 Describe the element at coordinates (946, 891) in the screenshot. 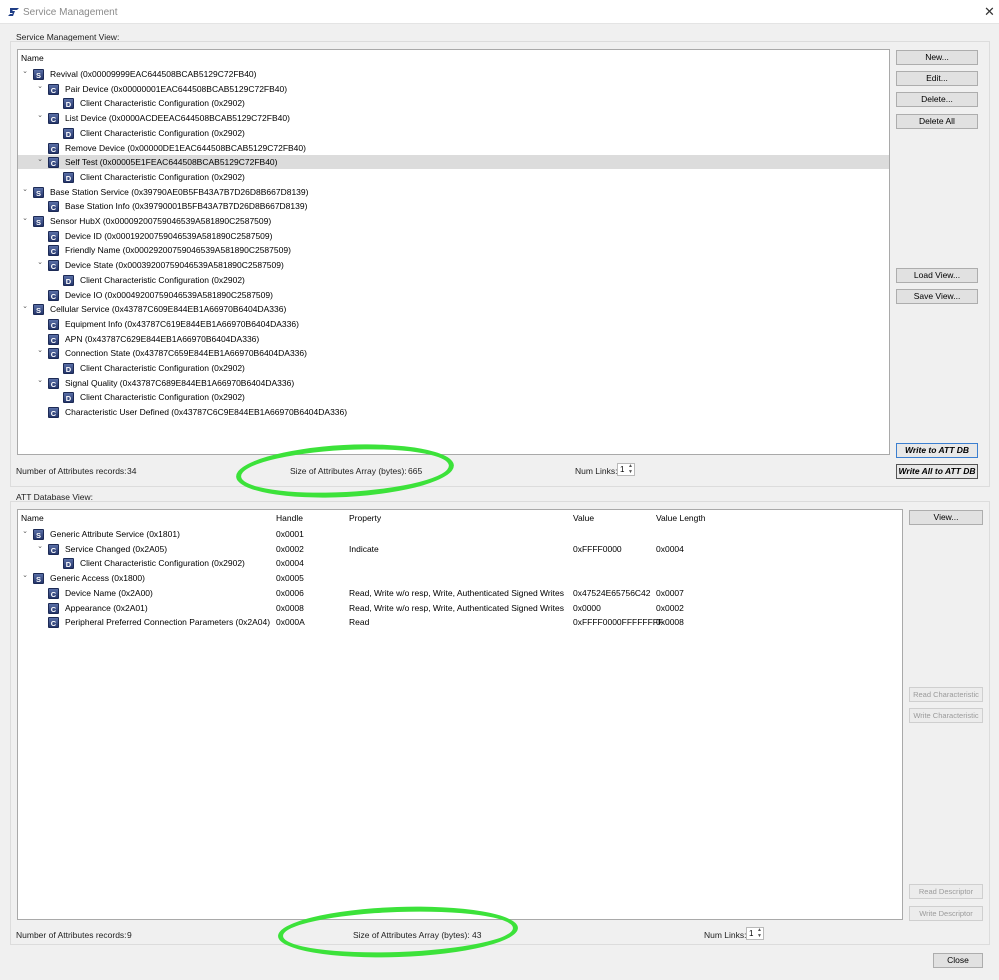

I see `read-descriptor-button: Read Descriptor` at that location.